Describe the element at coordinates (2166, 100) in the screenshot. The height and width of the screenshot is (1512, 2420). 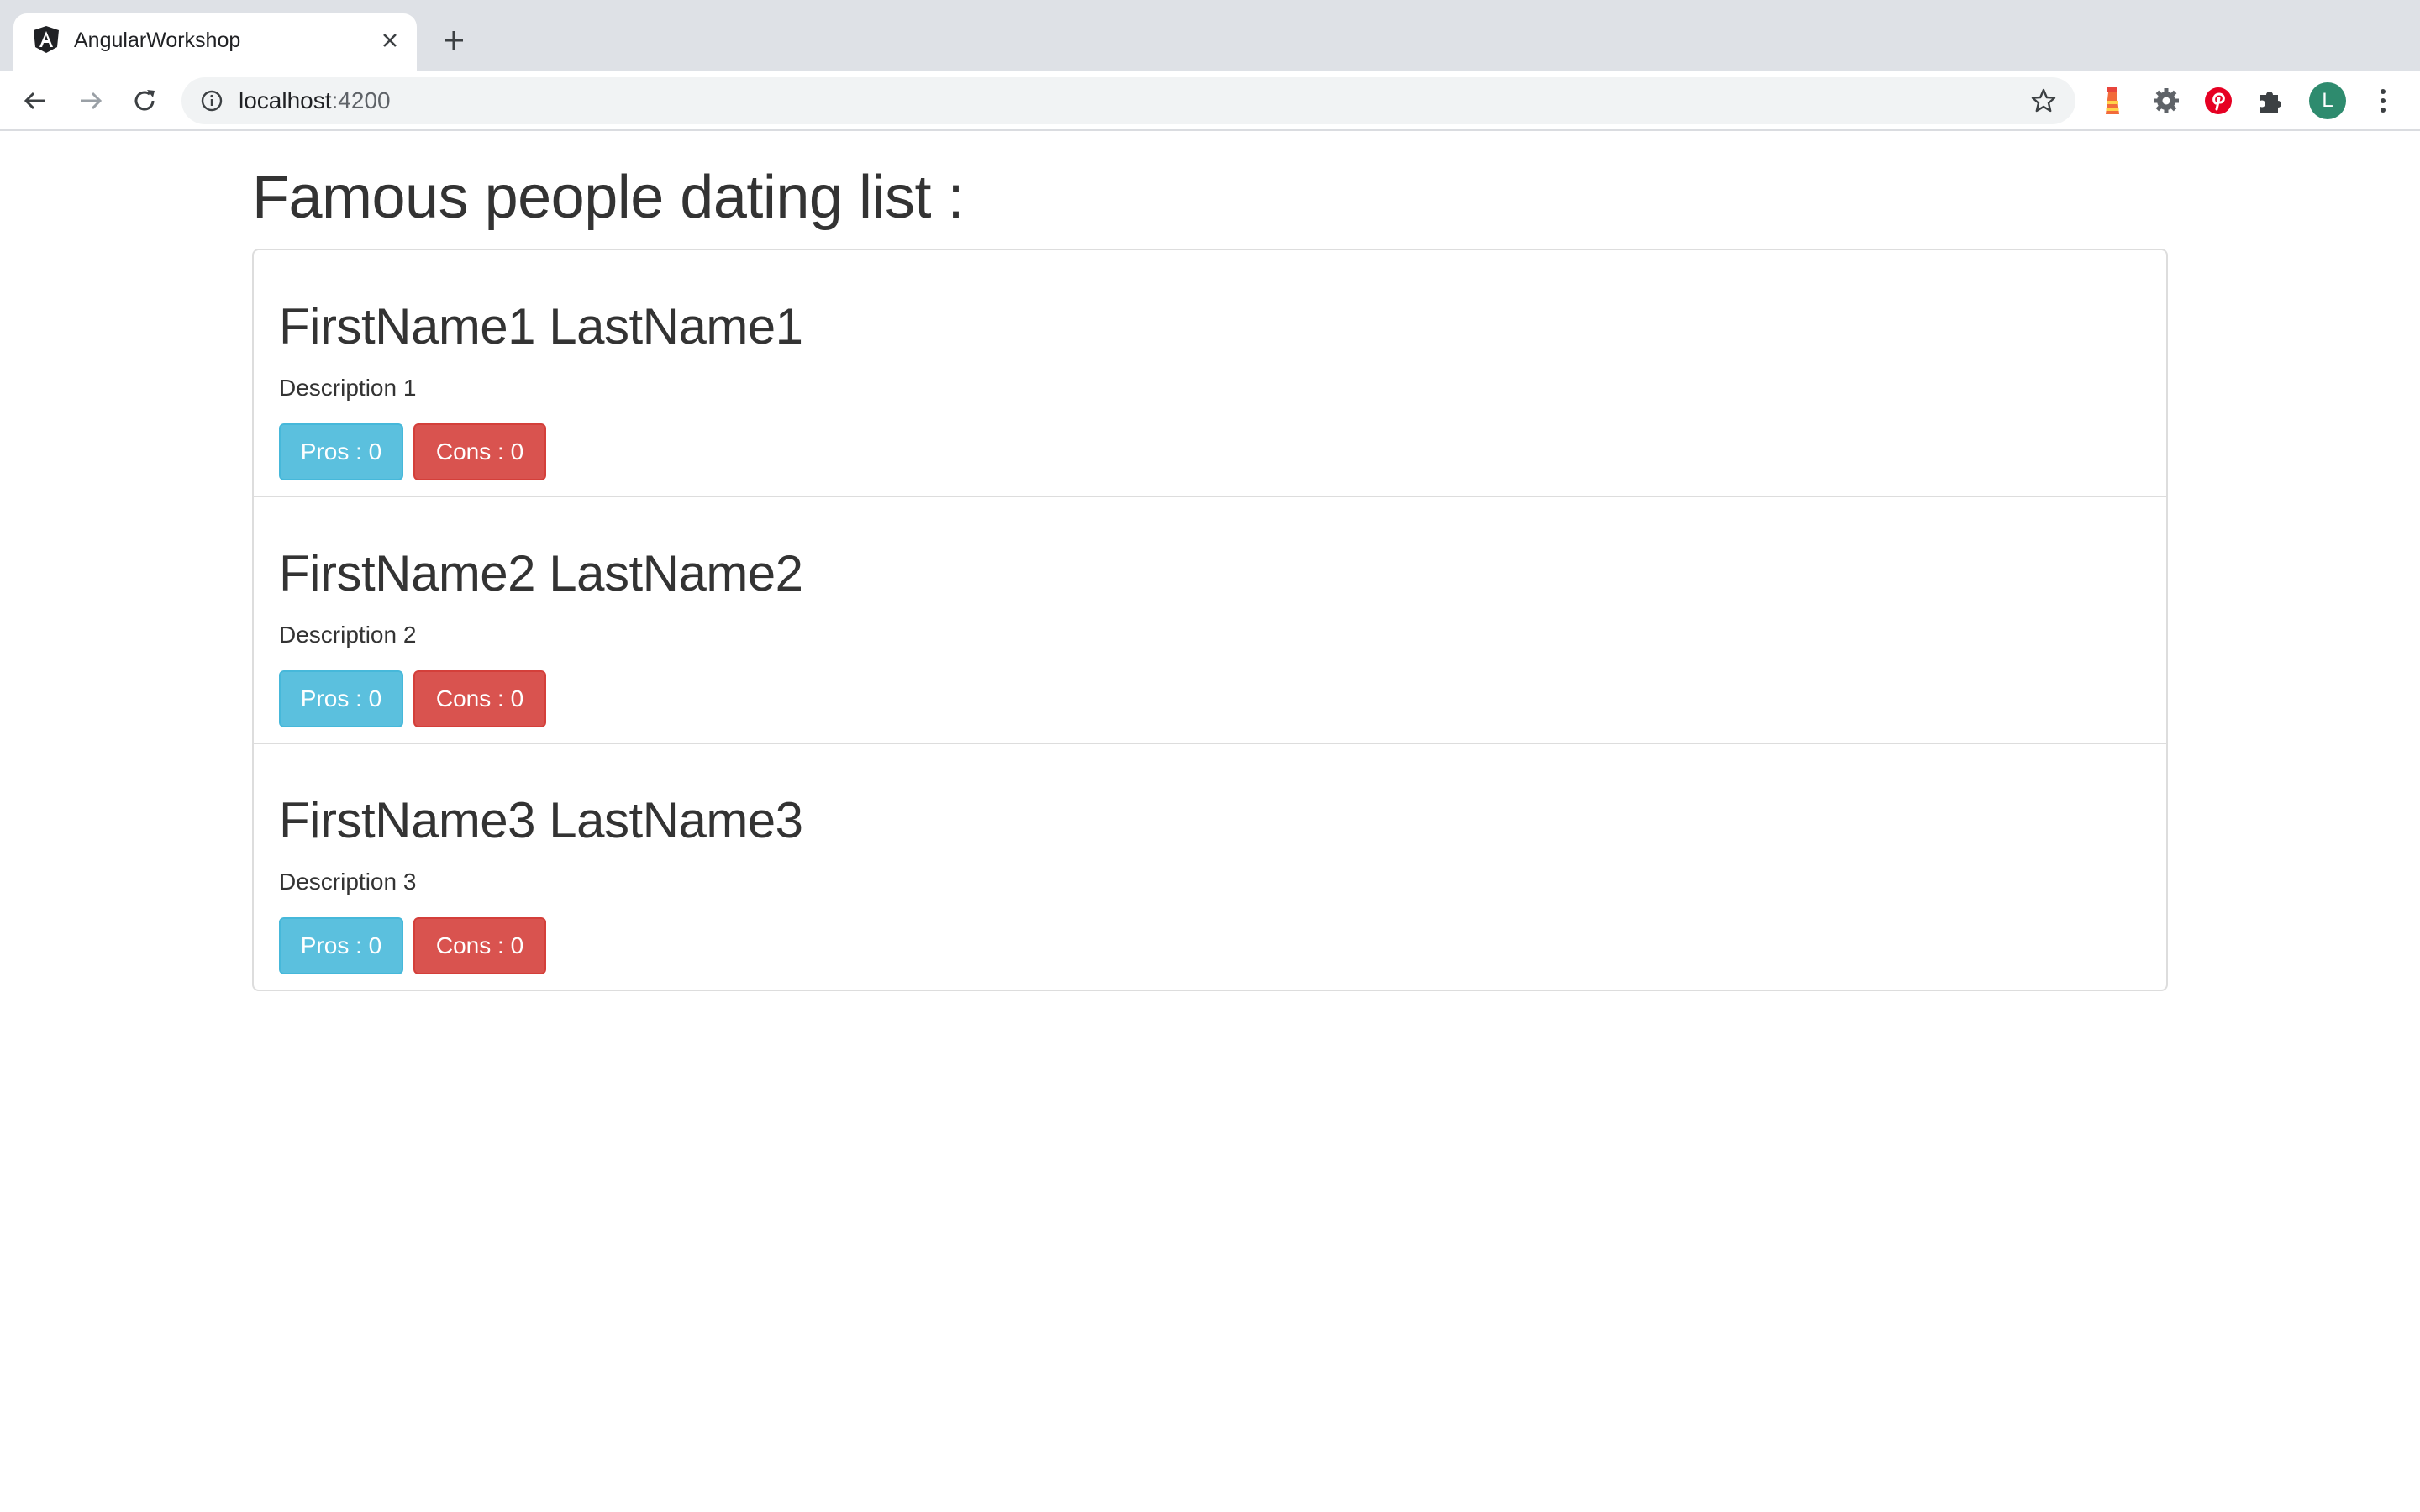
I see `gear-icon` at that location.